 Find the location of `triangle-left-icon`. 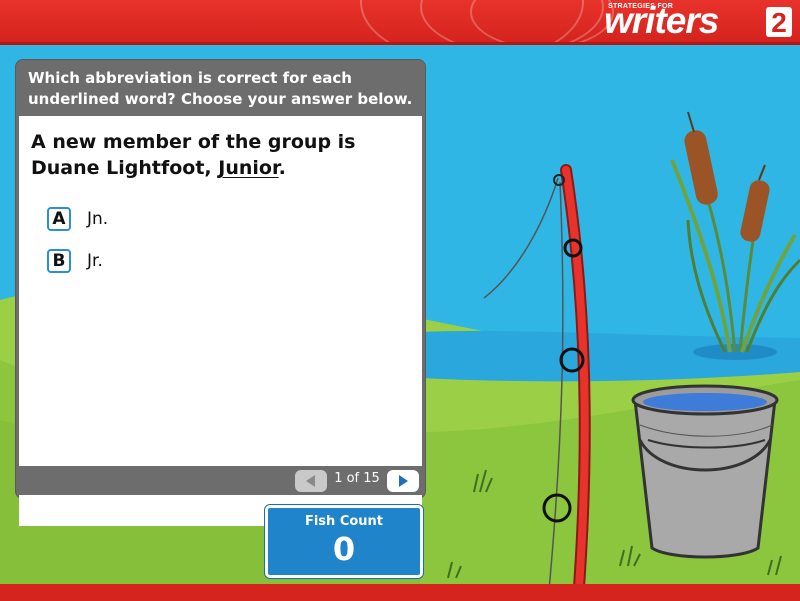

triangle-left-icon is located at coordinates (310, 481).